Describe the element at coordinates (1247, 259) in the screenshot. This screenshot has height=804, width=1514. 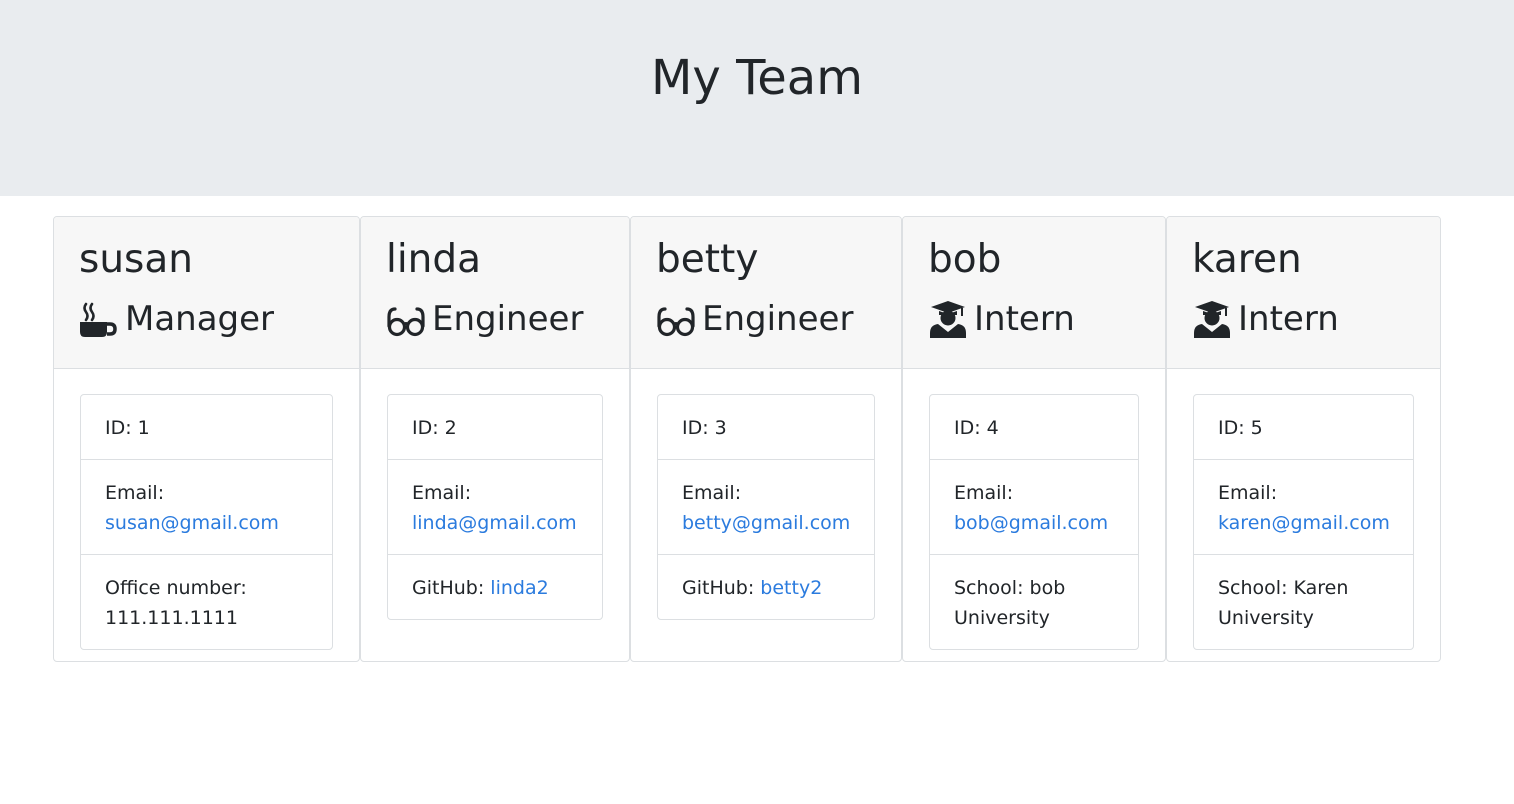
I see `employee-name: karen` at that location.